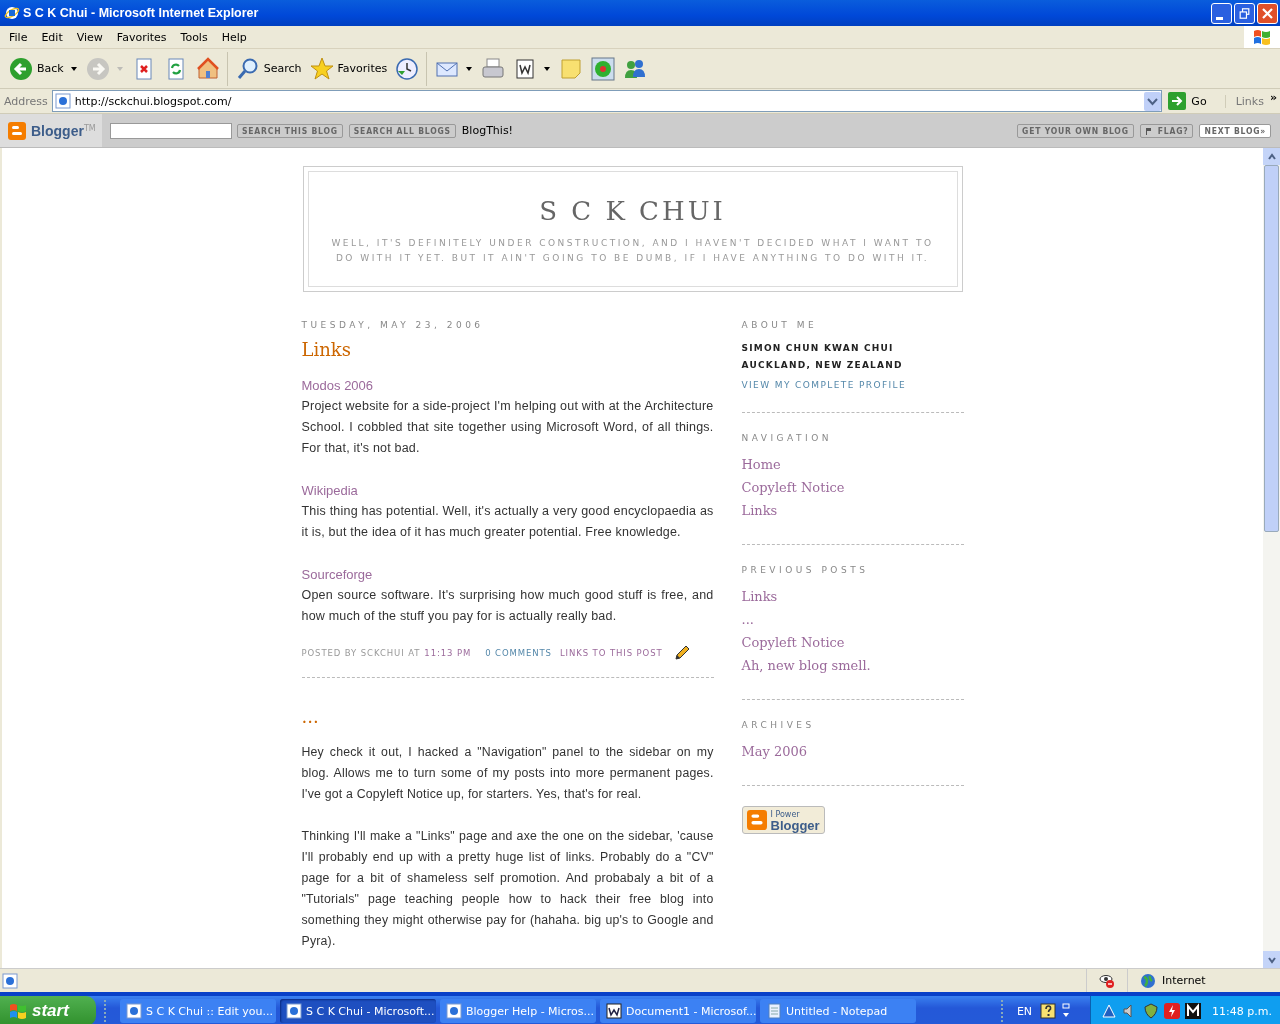  I want to click on star-icon, so click(321, 68).